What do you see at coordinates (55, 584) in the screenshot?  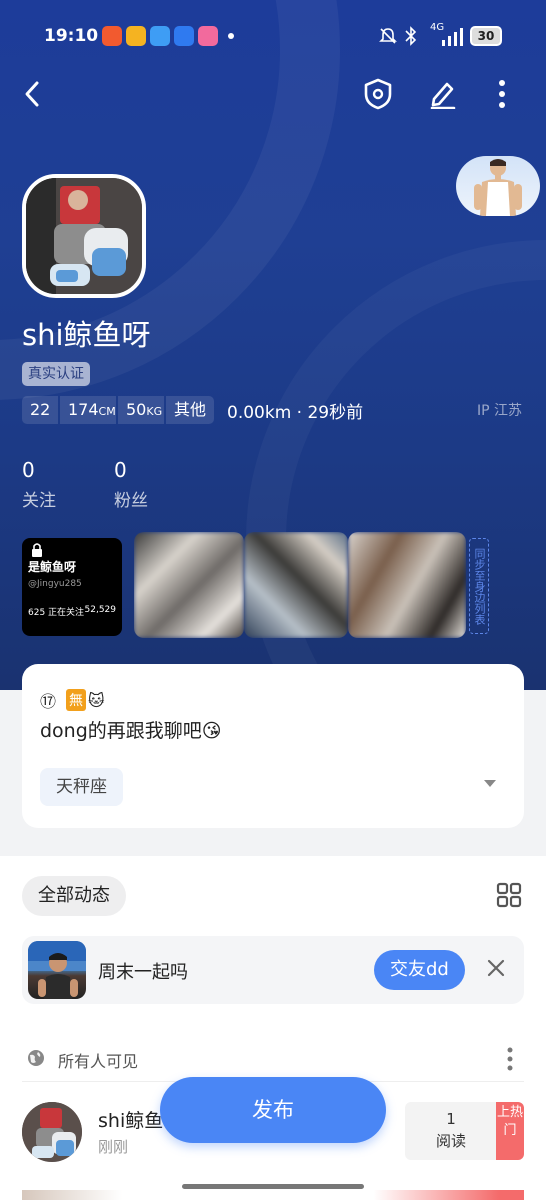 I see `thumb-card-handle: @Jingyu285` at bounding box center [55, 584].